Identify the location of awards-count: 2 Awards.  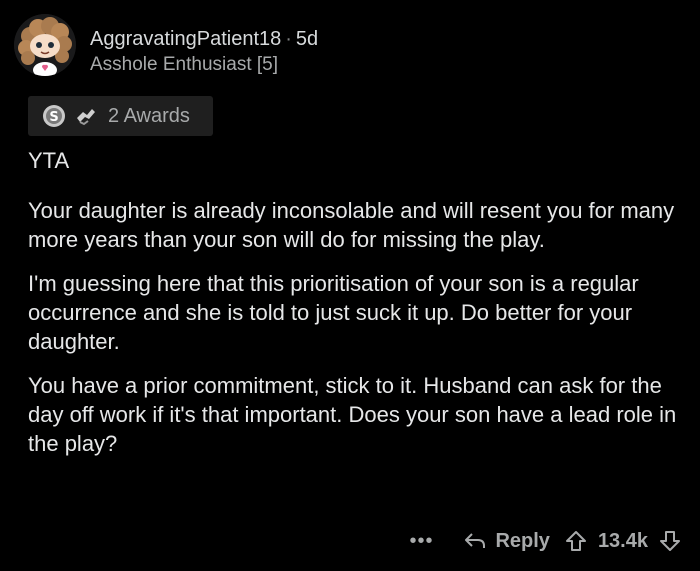
(149, 115).